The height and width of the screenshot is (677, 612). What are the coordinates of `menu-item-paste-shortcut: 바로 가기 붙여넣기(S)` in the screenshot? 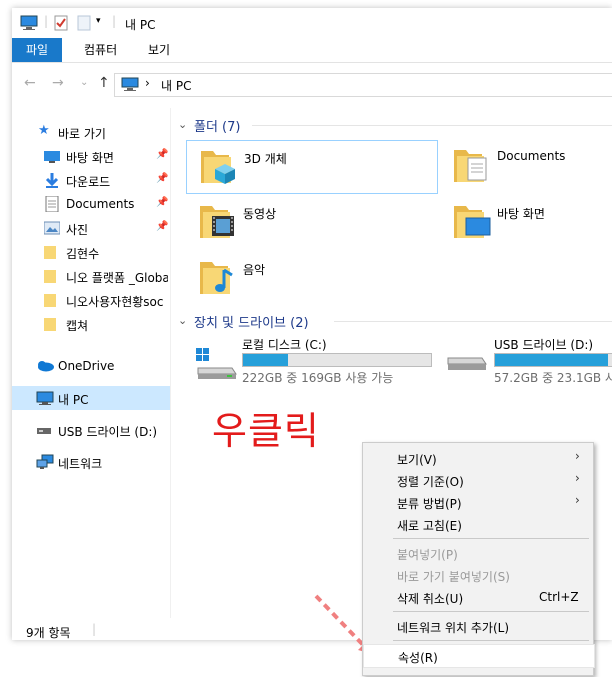 It's located at (453, 577).